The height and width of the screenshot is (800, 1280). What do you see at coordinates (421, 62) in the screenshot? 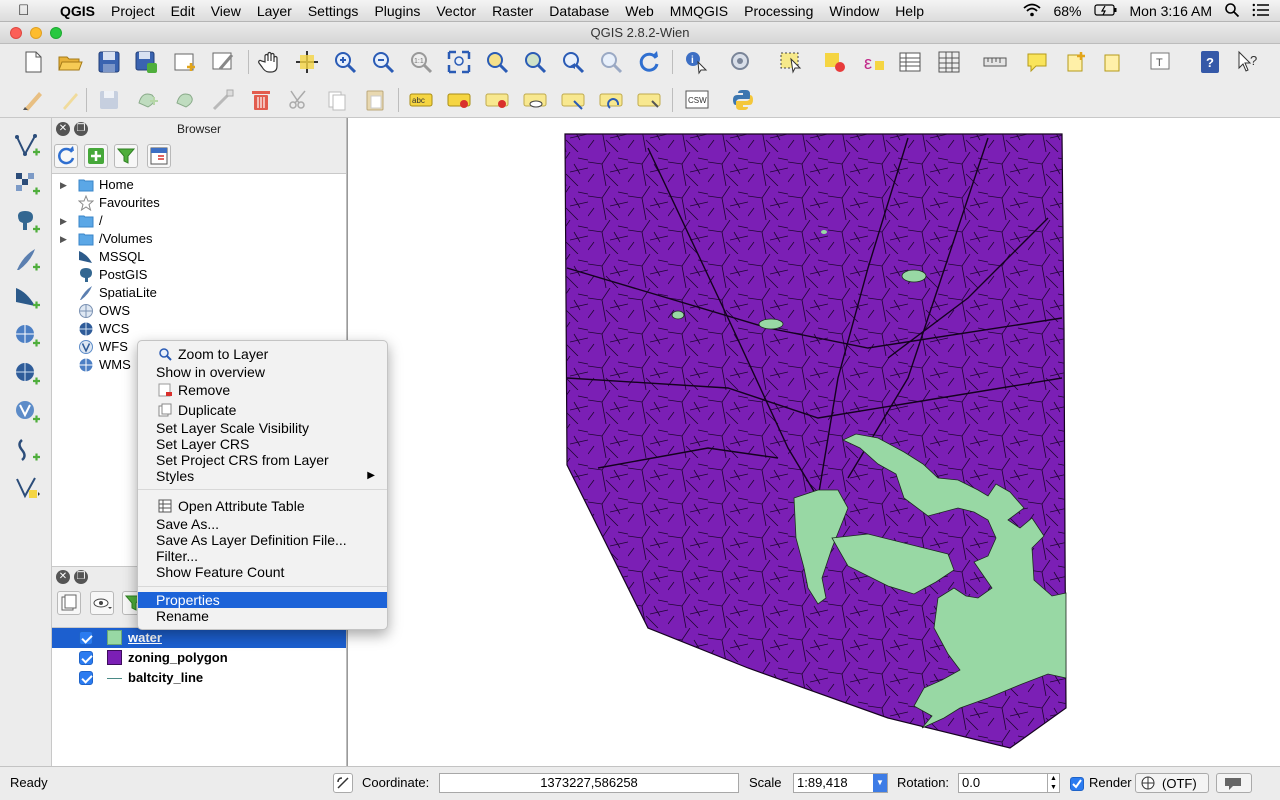
I see `zoom-actual-size-icon: 1:1` at bounding box center [421, 62].